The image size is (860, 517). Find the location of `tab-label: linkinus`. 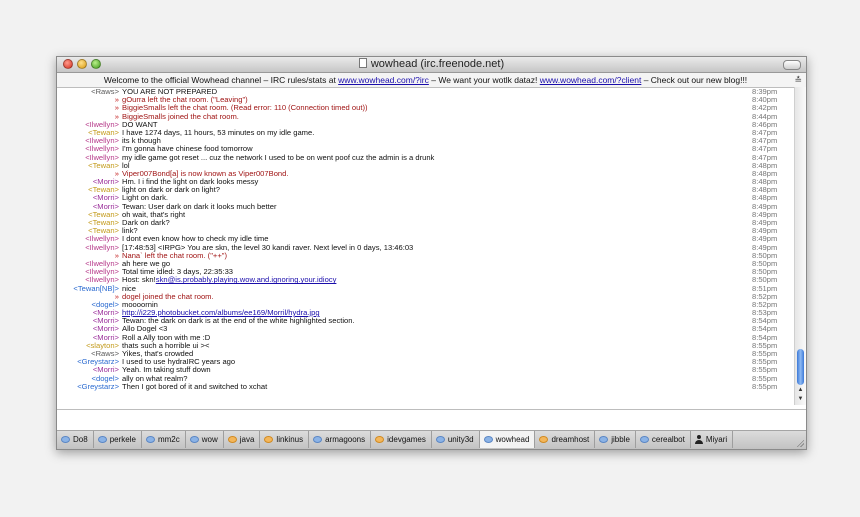

tab-label: linkinus is located at coordinates (290, 439).